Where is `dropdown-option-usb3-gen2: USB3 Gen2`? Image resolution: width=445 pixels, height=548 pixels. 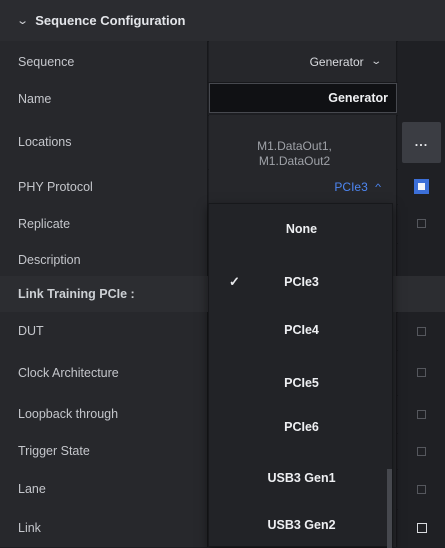
dropdown-option-usb3-gen2: USB3 Gen2 is located at coordinates (301, 525).